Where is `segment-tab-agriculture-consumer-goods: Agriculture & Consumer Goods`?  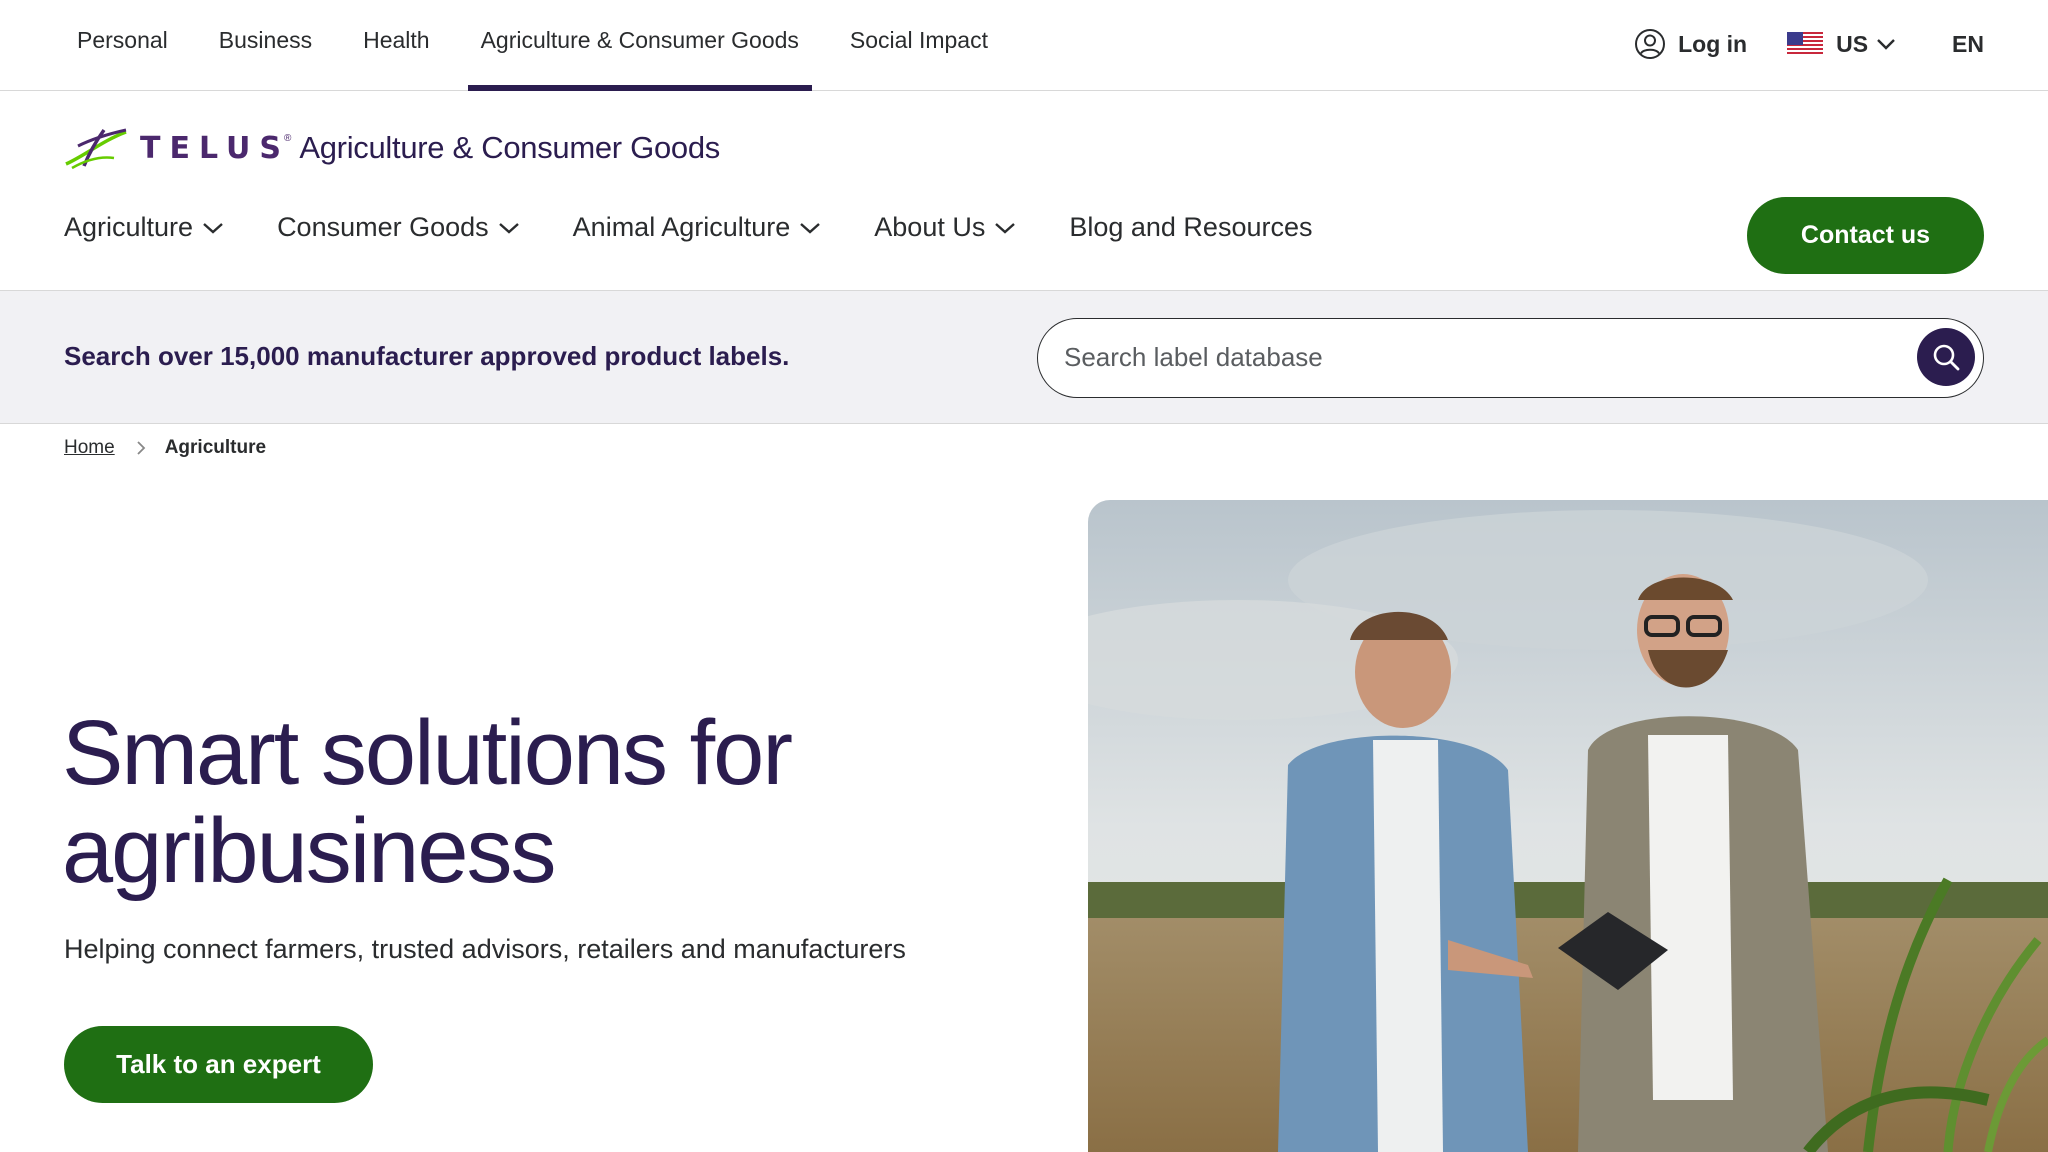 segment-tab-agriculture-consumer-goods: Agriculture & Consumer Goods is located at coordinates (640, 45).